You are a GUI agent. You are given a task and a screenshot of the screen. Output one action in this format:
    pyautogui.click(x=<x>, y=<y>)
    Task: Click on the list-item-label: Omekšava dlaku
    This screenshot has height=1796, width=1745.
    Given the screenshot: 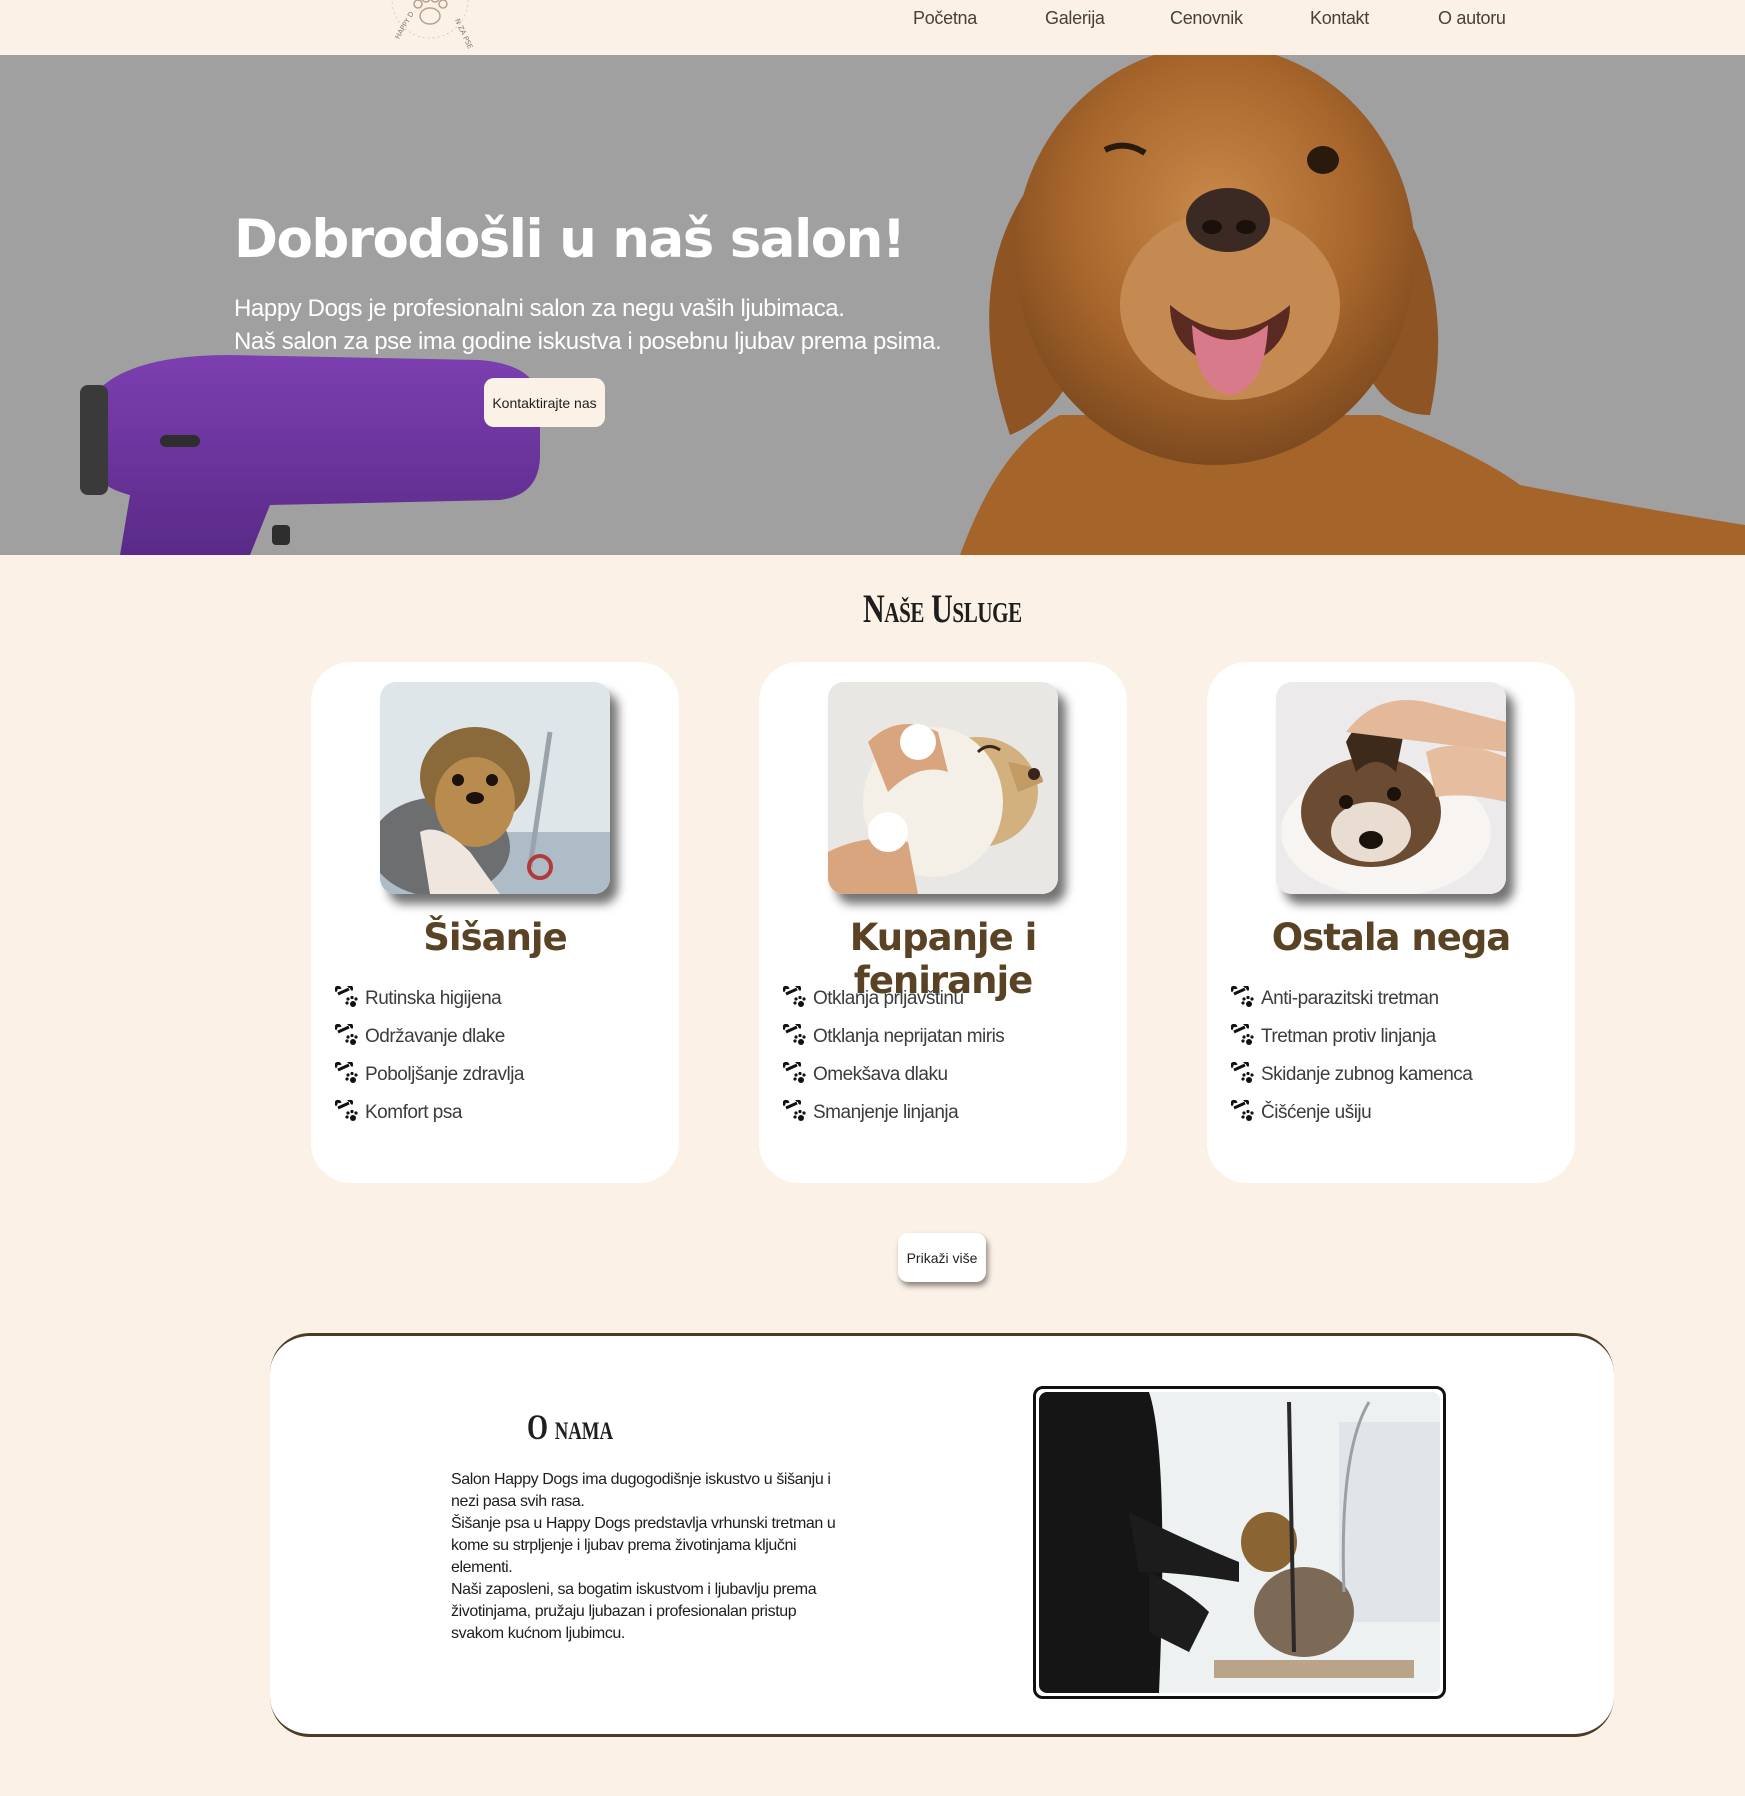 What is the action you would take?
    pyautogui.click(x=880, y=1074)
    